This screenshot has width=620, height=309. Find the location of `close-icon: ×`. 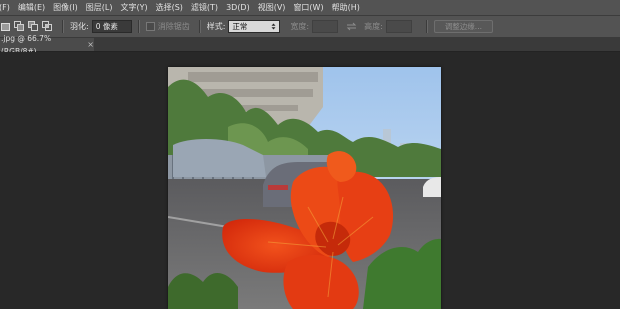

close-icon: × is located at coordinates (90, 44).